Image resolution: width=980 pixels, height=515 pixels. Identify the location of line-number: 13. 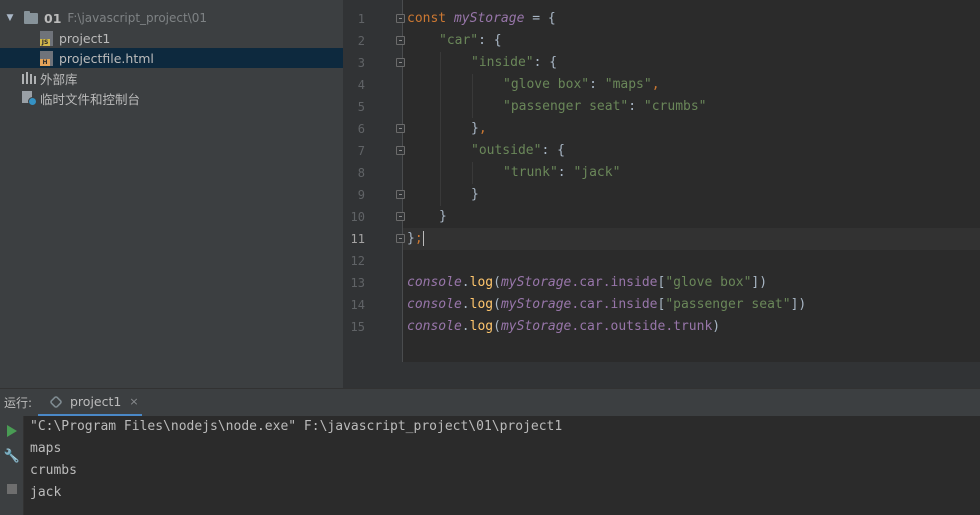
(357, 283).